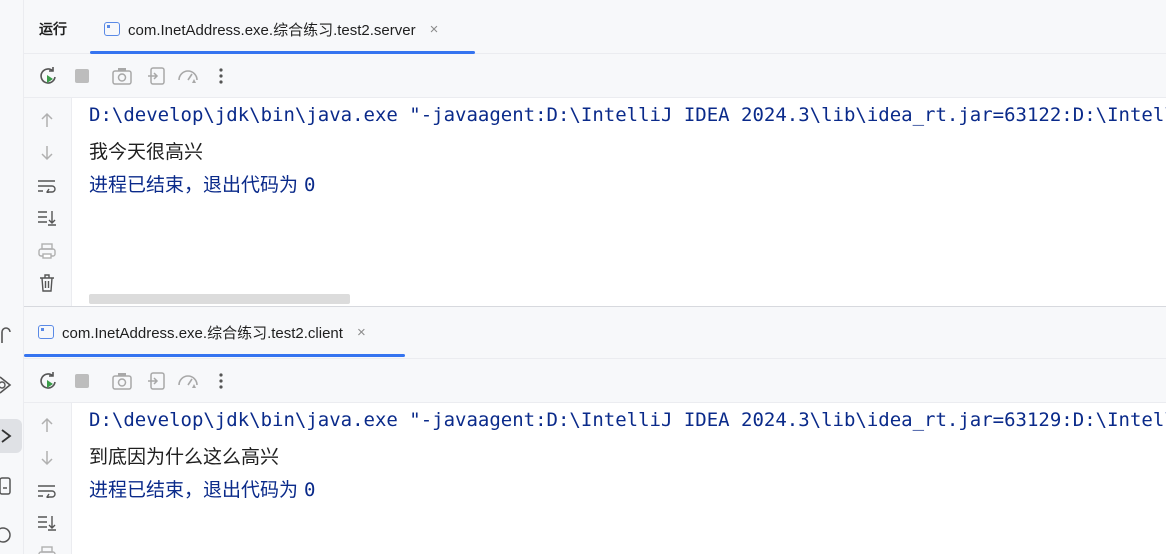 This screenshot has width=1166, height=554. I want to click on tab-server: com.InetAddress.exe.综合练习.test2.server ×, so click(282, 29).